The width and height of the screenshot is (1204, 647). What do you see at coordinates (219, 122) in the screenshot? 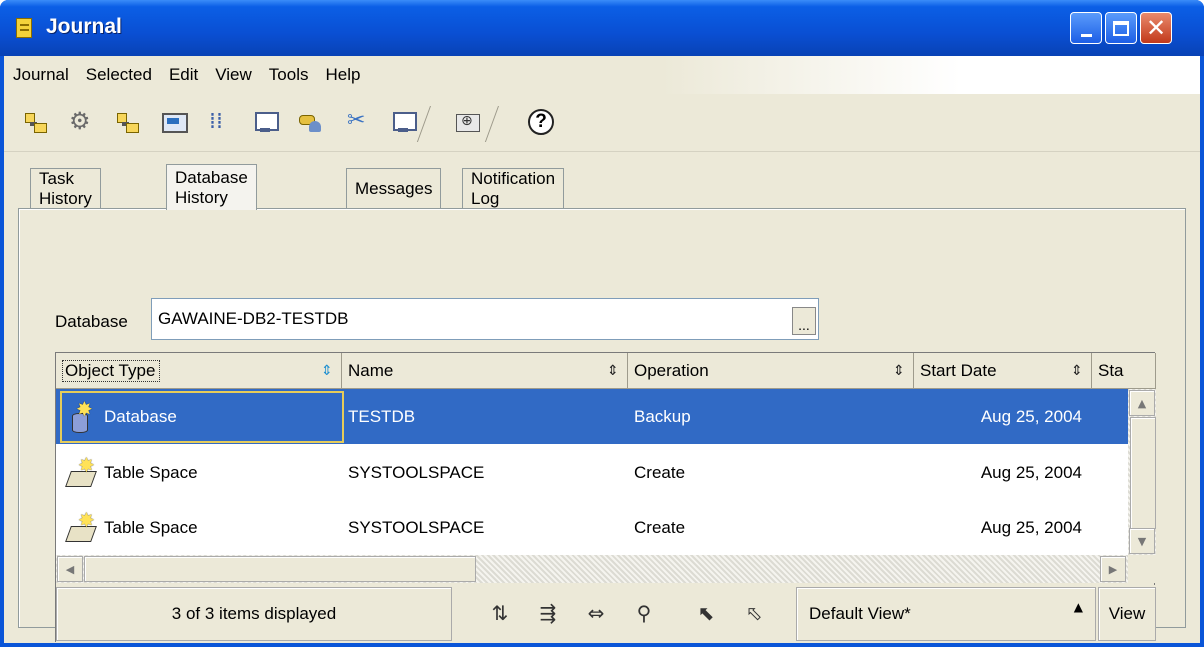
I see `task-center-button` at bounding box center [219, 122].